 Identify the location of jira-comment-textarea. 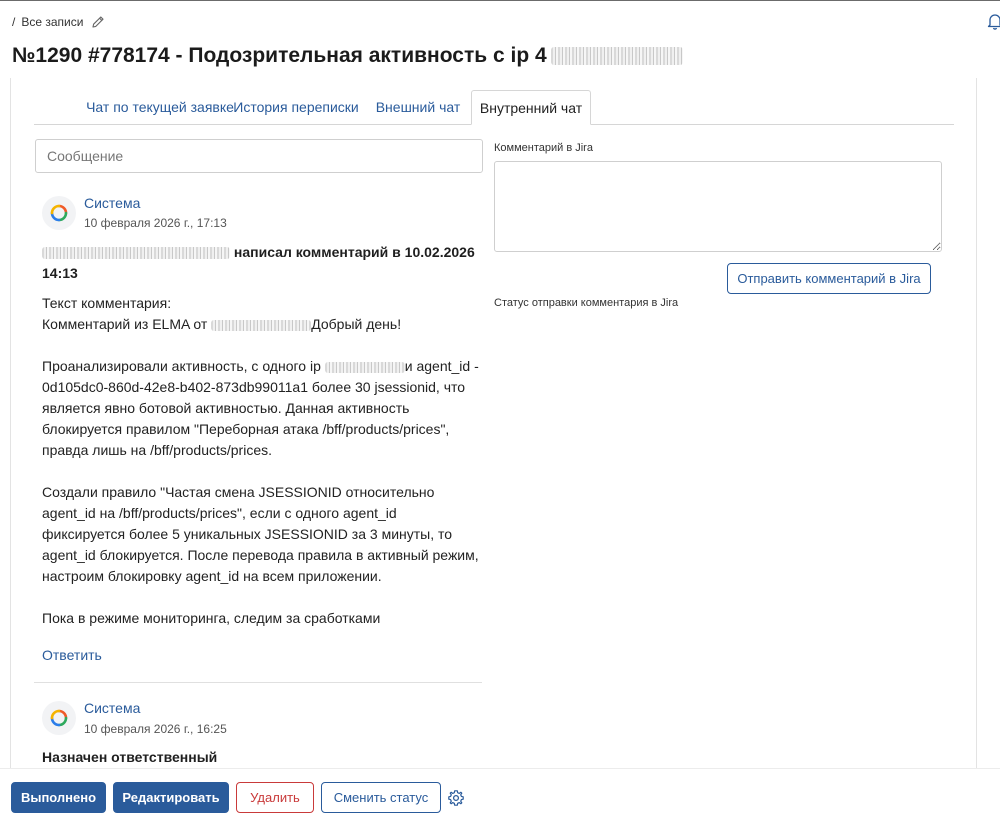
(718, 206).